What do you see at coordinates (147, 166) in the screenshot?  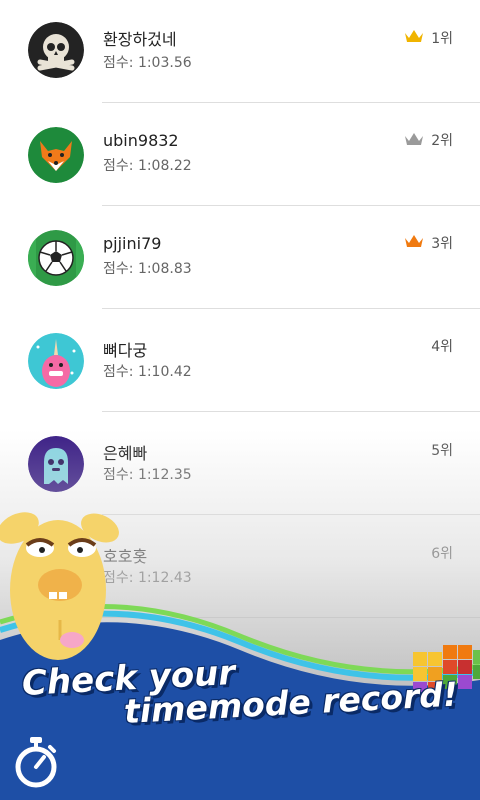 I see `player-score: 점수: 1:08.22` at bounding box center [147, 166].